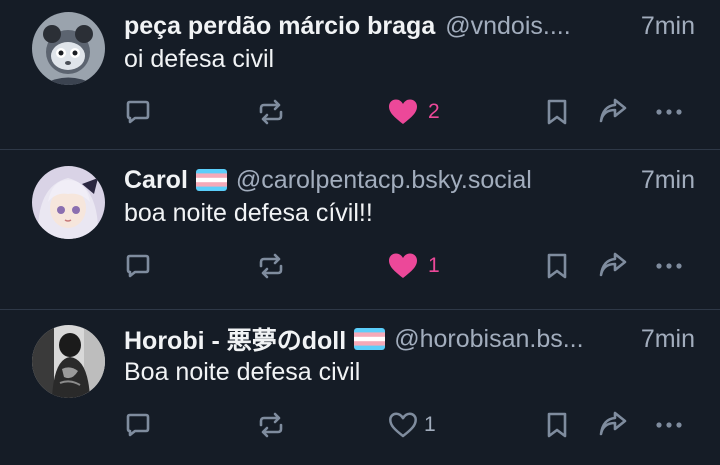 The height and width of the screenshot is (465, 720). I want to click on author-name: Carol, so click(156, 180).